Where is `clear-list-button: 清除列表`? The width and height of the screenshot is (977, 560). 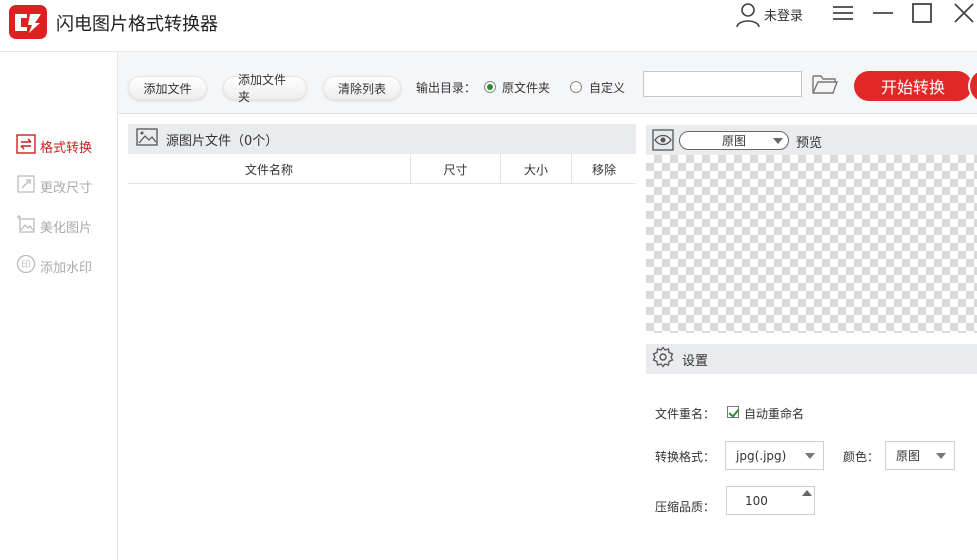
clear-list-button: 清除列表 is located at coordinates (362, 88).